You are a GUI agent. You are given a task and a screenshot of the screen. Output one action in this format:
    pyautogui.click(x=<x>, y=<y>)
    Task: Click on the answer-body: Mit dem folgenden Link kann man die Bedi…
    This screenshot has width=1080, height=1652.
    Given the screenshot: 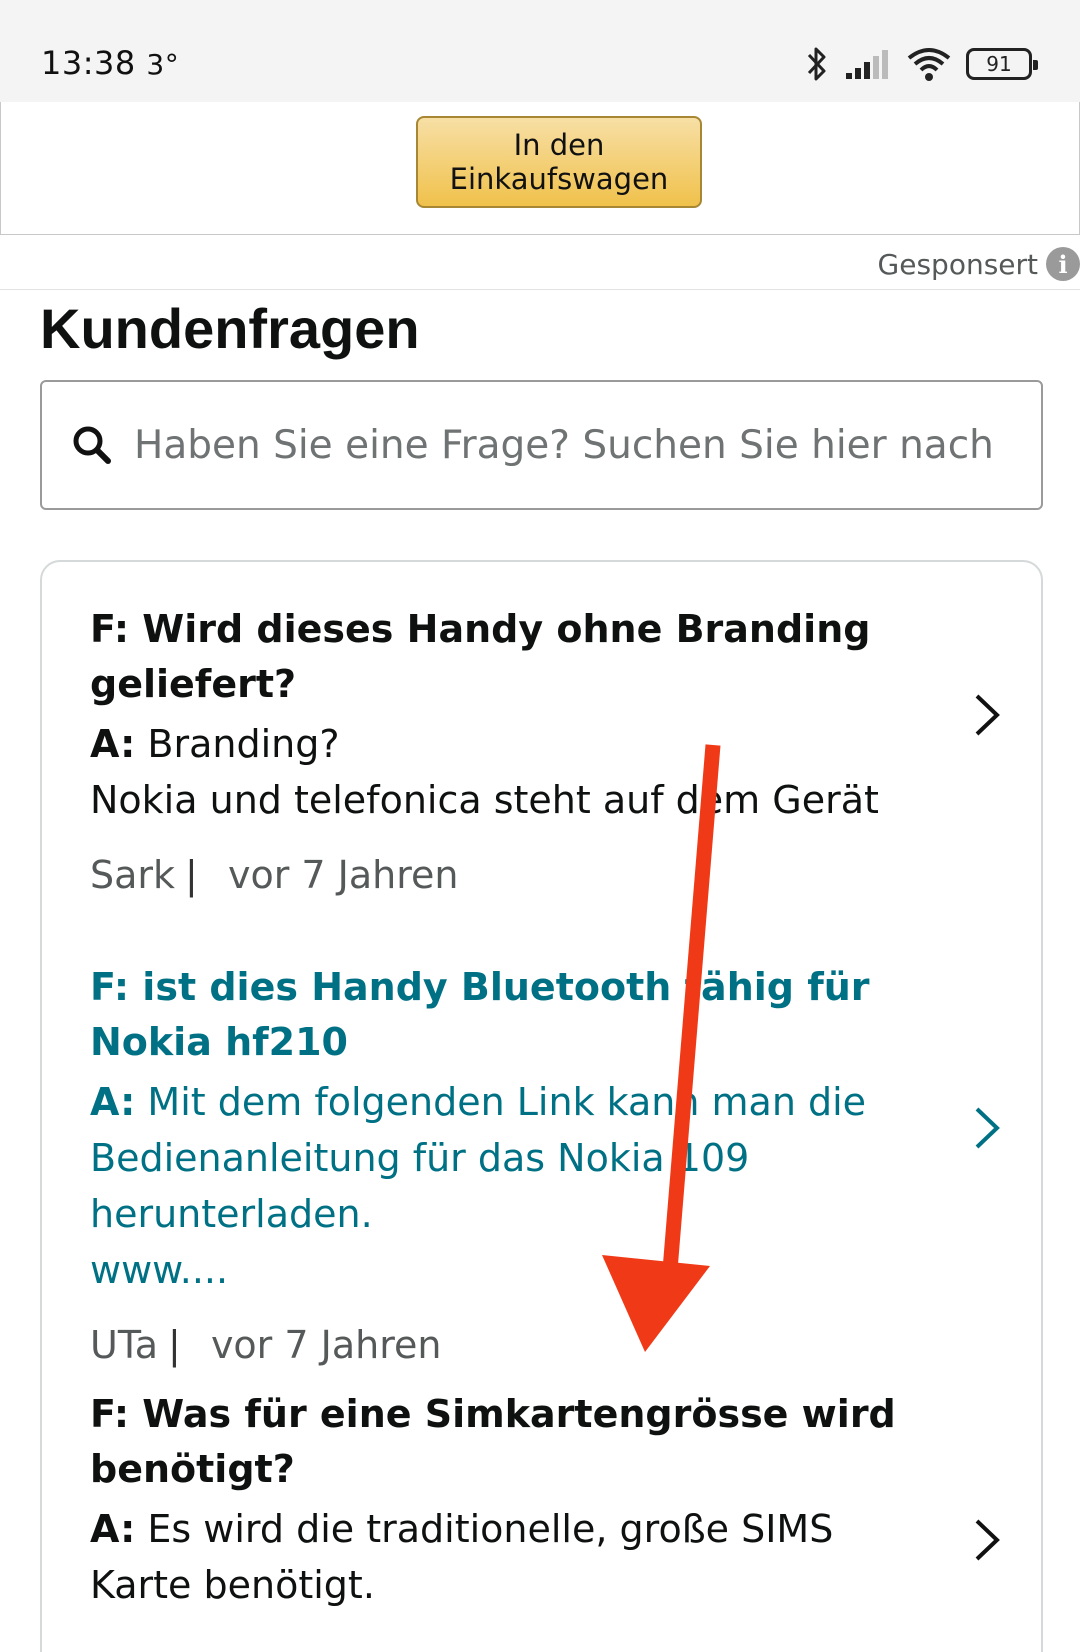 What is the action you would take?
    pyautogui.click(x=478, y=1158)
    